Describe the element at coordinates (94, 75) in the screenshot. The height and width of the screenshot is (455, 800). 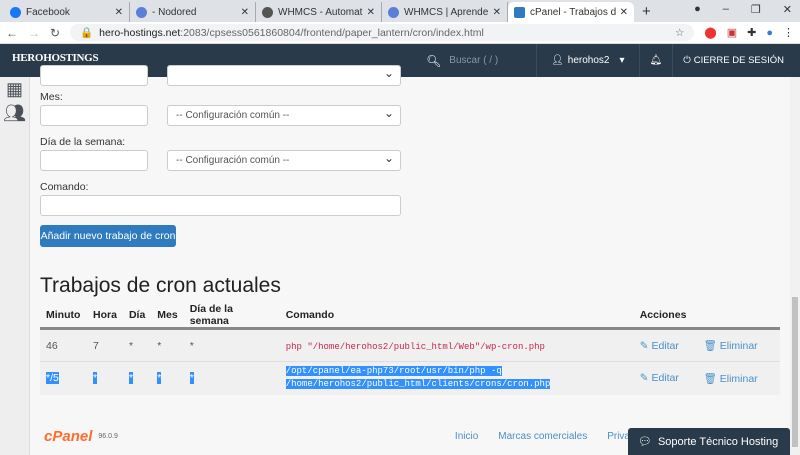
I see `day-input` at that location.